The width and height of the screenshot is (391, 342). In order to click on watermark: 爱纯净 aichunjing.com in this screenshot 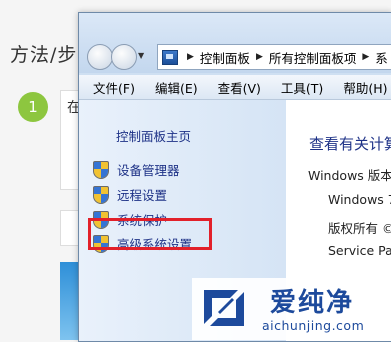, I will do `click(291, 309)`.